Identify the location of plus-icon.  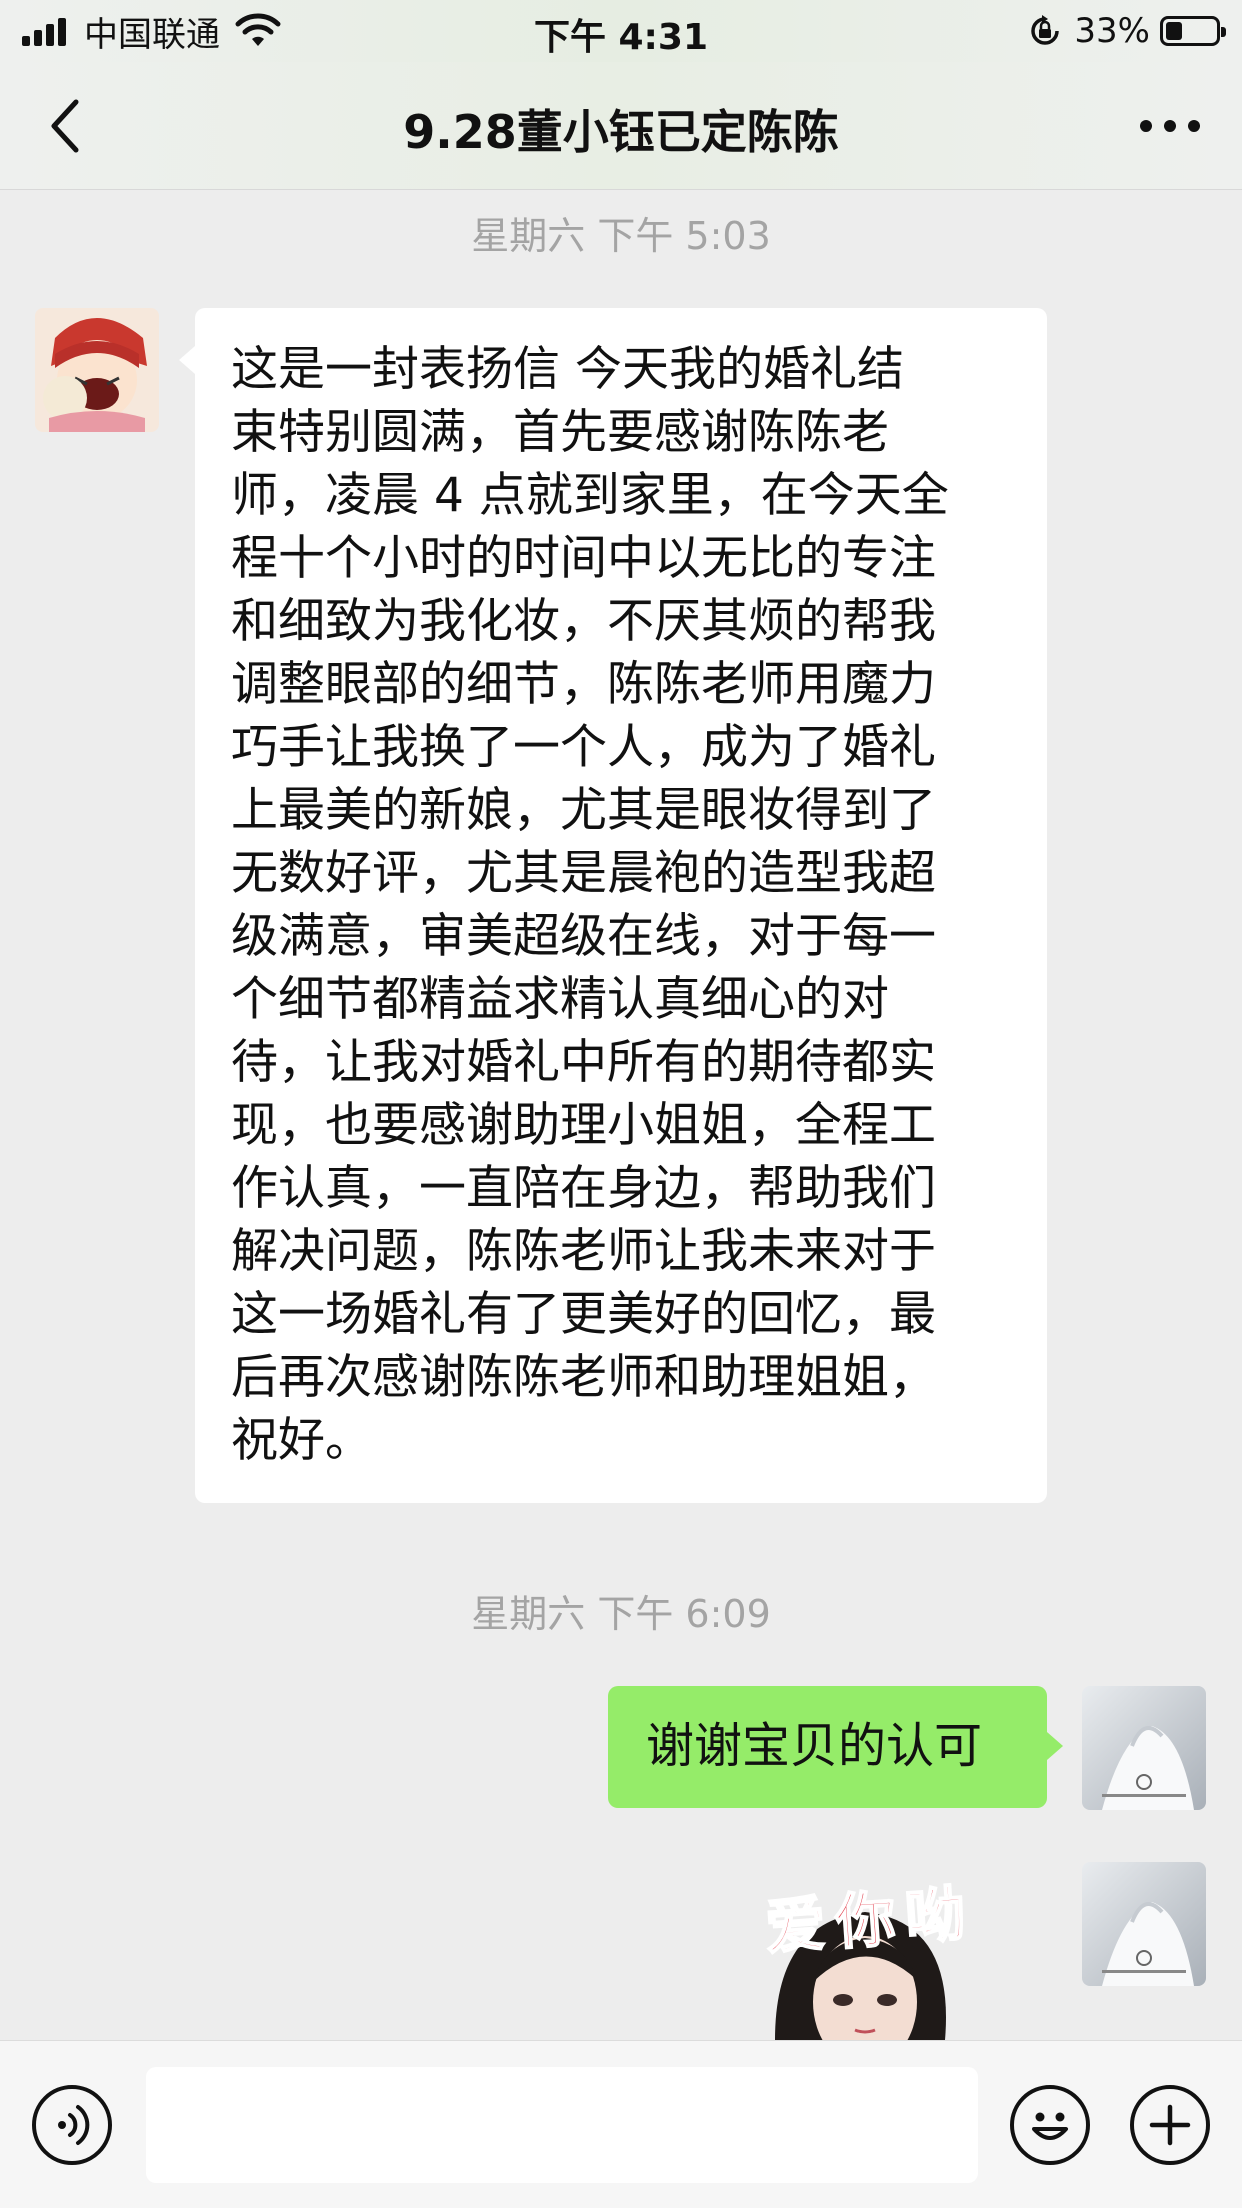
(1170, 2125).